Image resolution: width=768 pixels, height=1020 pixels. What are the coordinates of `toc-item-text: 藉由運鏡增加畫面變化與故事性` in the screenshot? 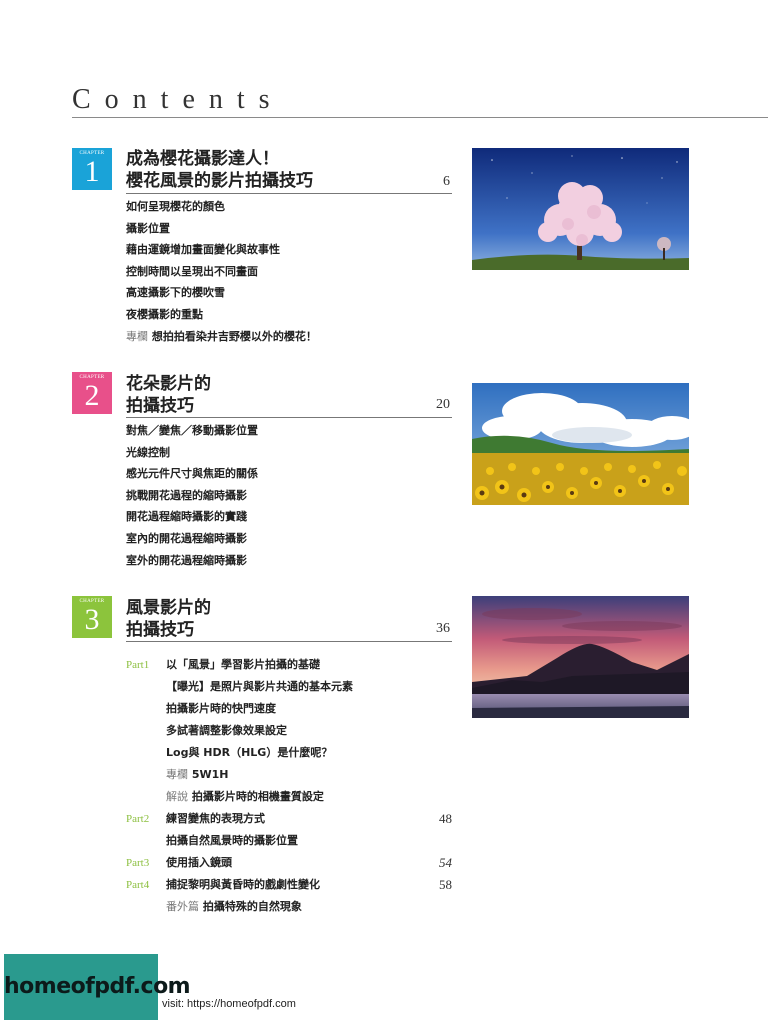 It's located at (203, 250).